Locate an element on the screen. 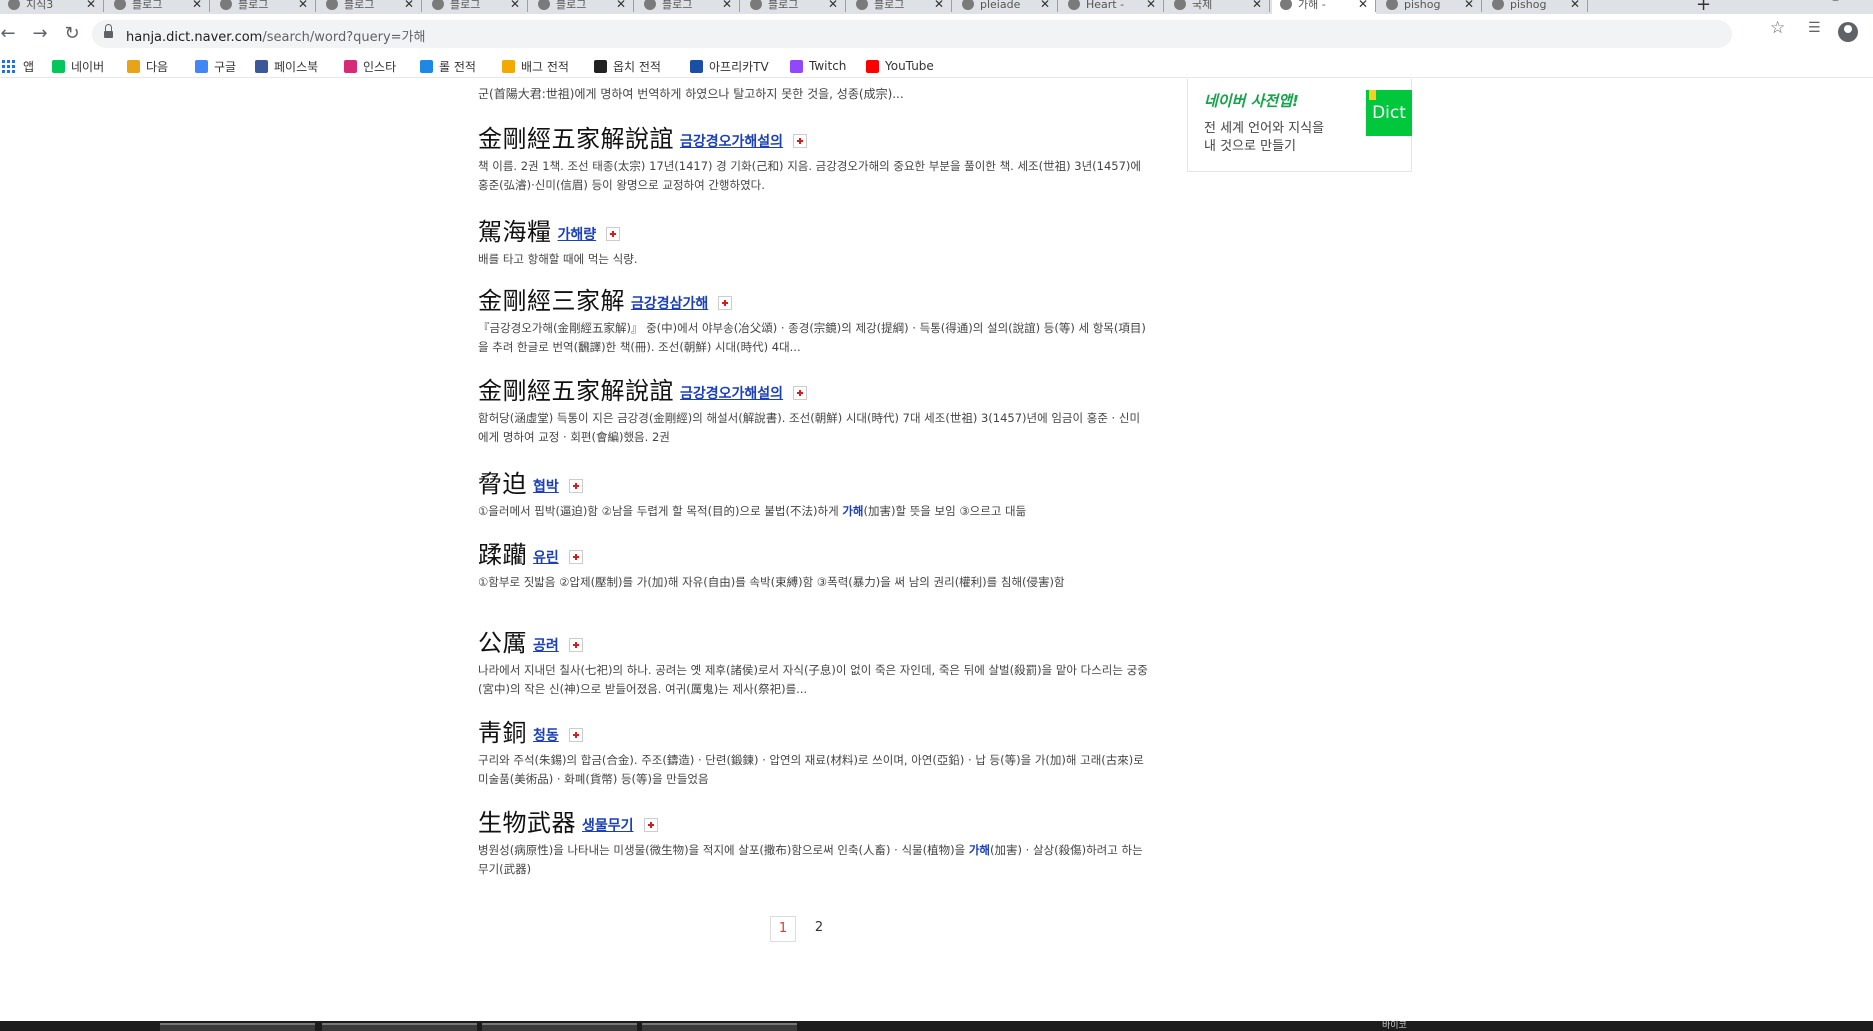 The height and width of the screenshot is (1031, 1873). lock-icon is located at coordinates (108, 31).